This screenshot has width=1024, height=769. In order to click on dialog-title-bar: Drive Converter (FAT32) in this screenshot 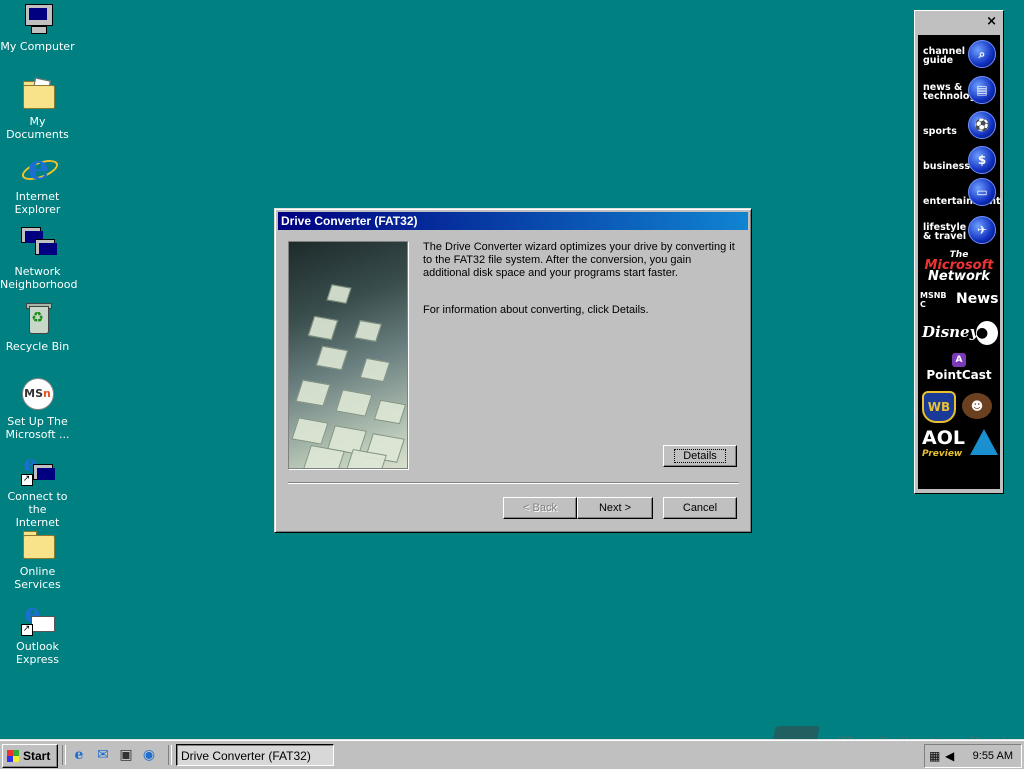, I will do `click(513, 221)`.